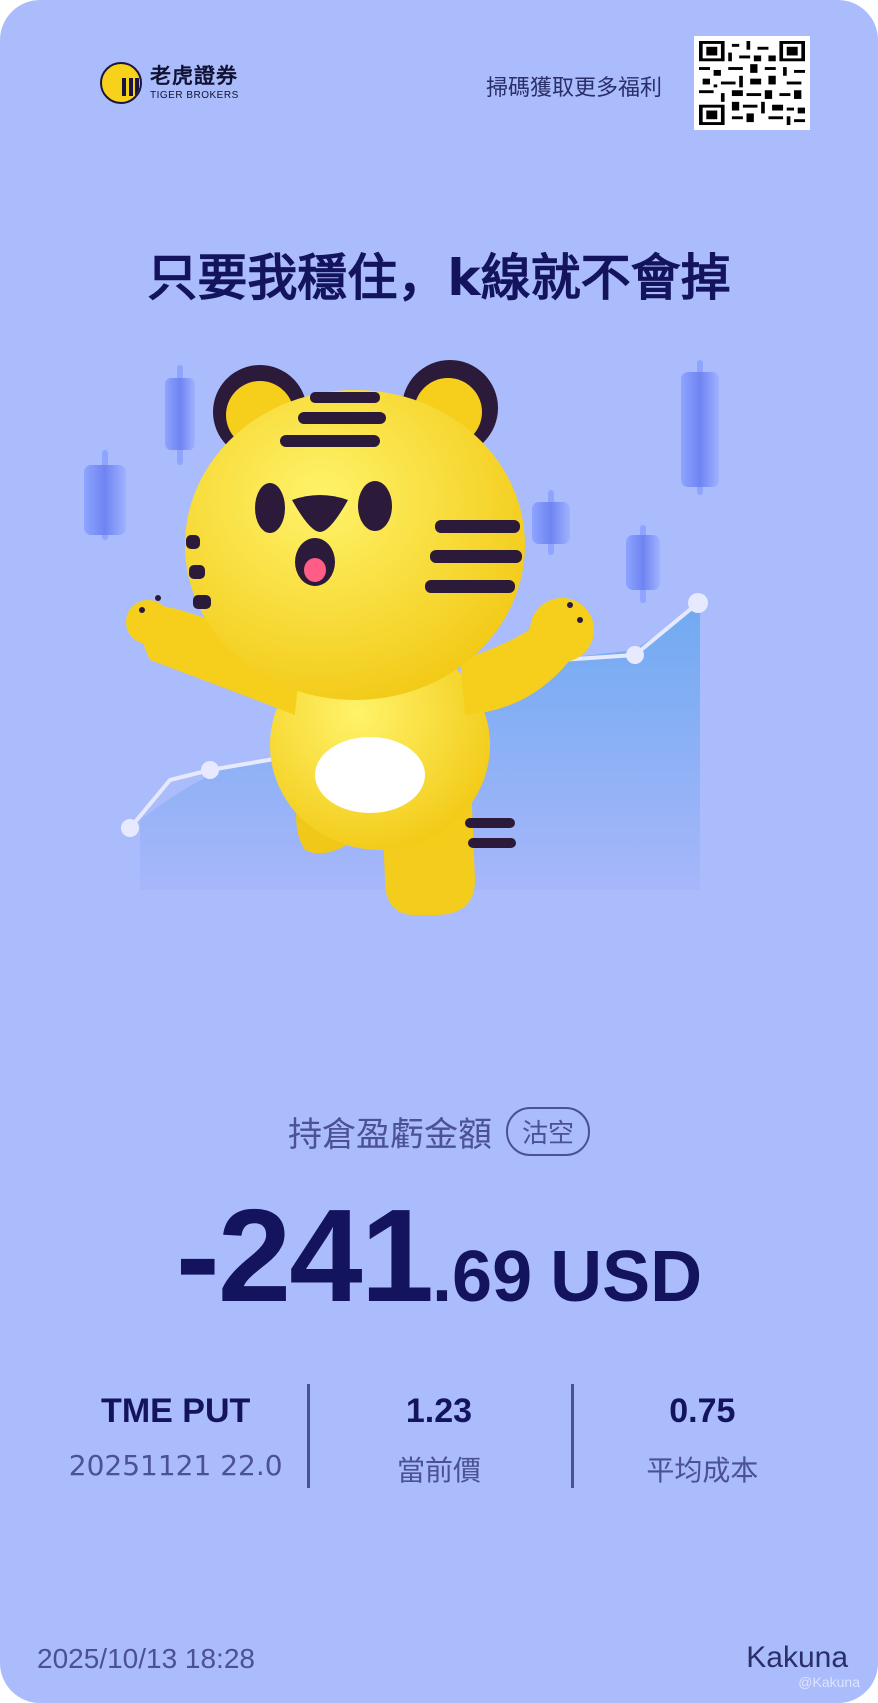 Image resolution: width=878 pixels, height=1703 pixels. I want to click on pnl-amount-integer: -241, so click(304, 1255).